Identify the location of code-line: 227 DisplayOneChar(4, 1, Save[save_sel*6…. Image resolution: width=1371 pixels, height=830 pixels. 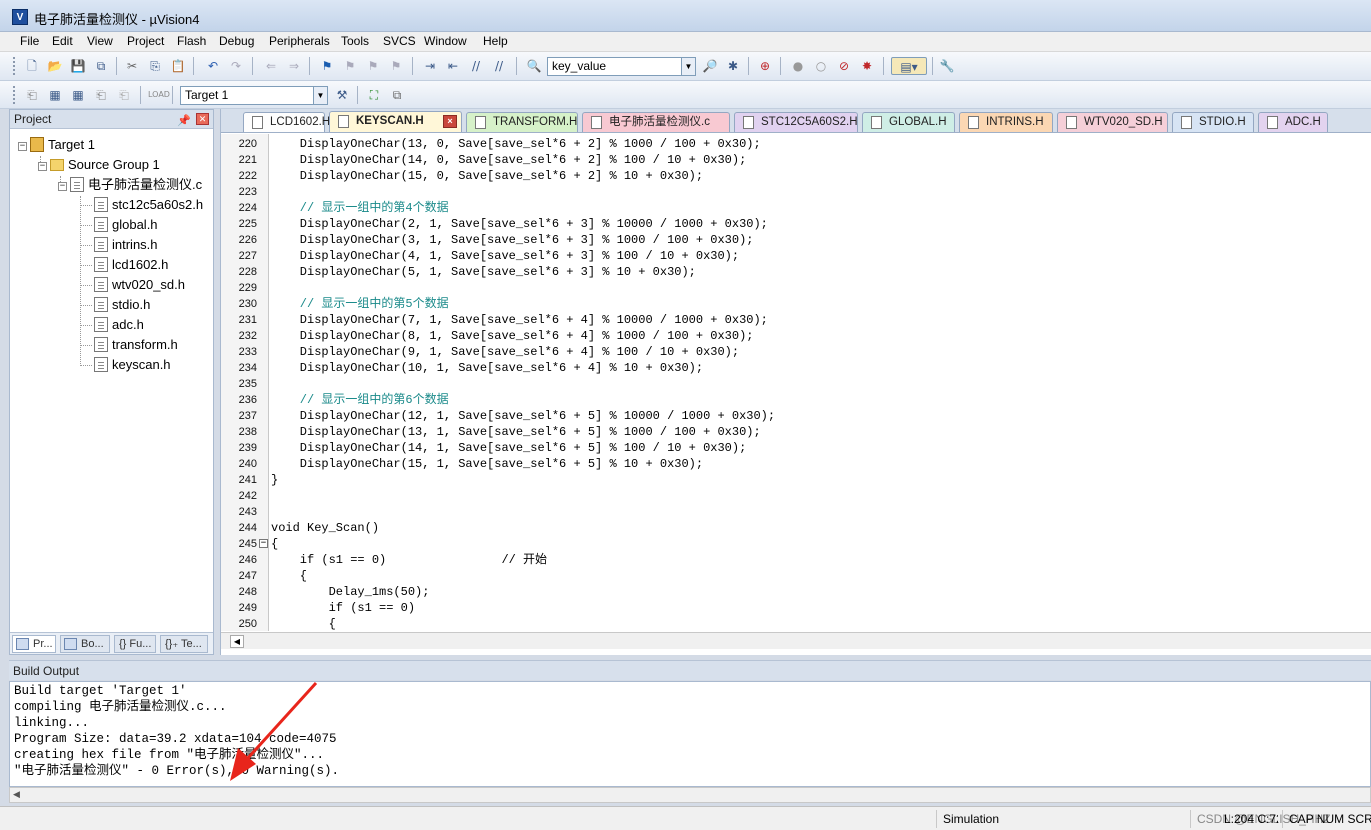
(796, 256).